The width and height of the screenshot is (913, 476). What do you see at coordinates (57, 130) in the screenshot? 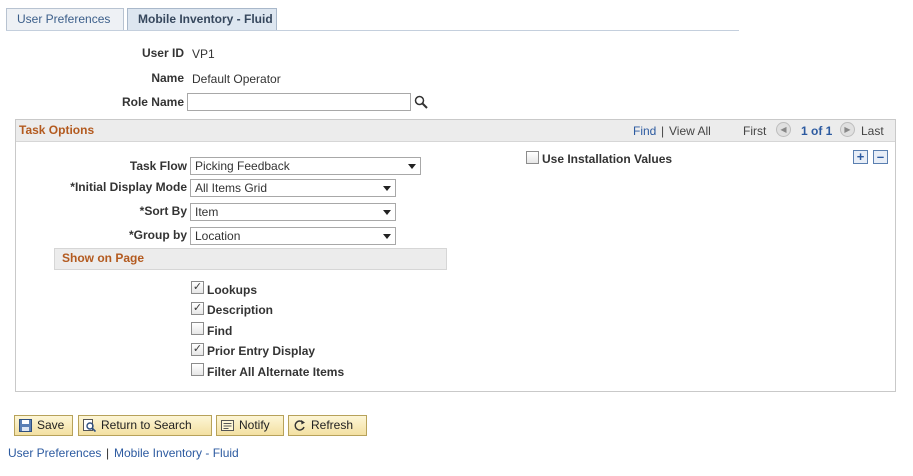
I see `task-options-title: Task Options` at bounding box center [57, 130].